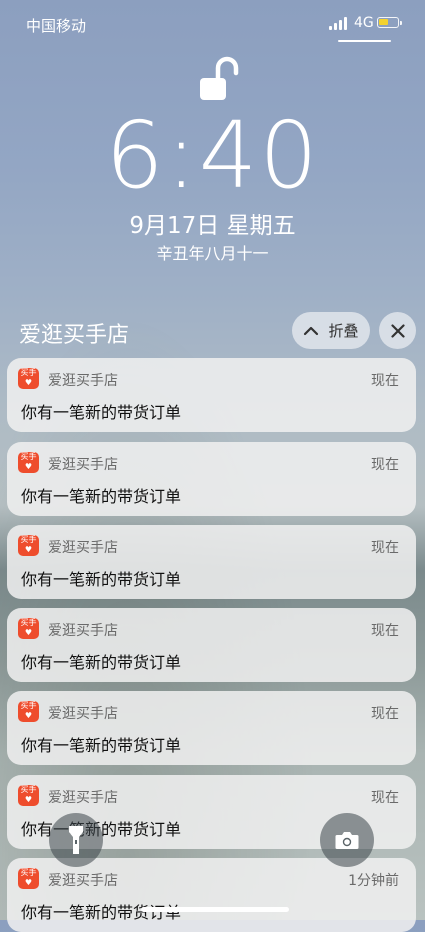 This screenshot has width=425, height=932. I want to click on network-label: 4G, so click(364, 23).